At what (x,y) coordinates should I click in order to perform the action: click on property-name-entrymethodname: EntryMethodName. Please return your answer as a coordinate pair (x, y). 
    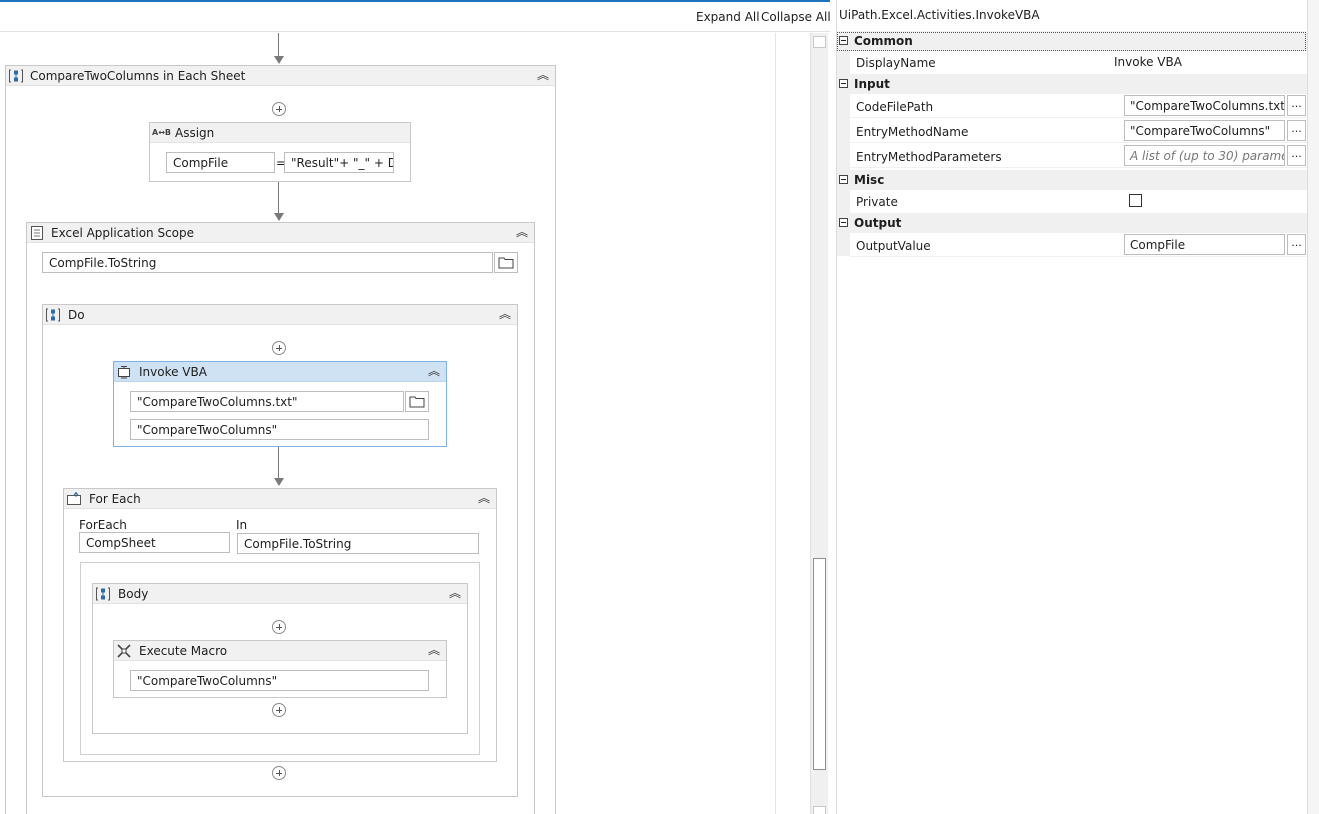
    Looking at the image, I should click on (912, 132).